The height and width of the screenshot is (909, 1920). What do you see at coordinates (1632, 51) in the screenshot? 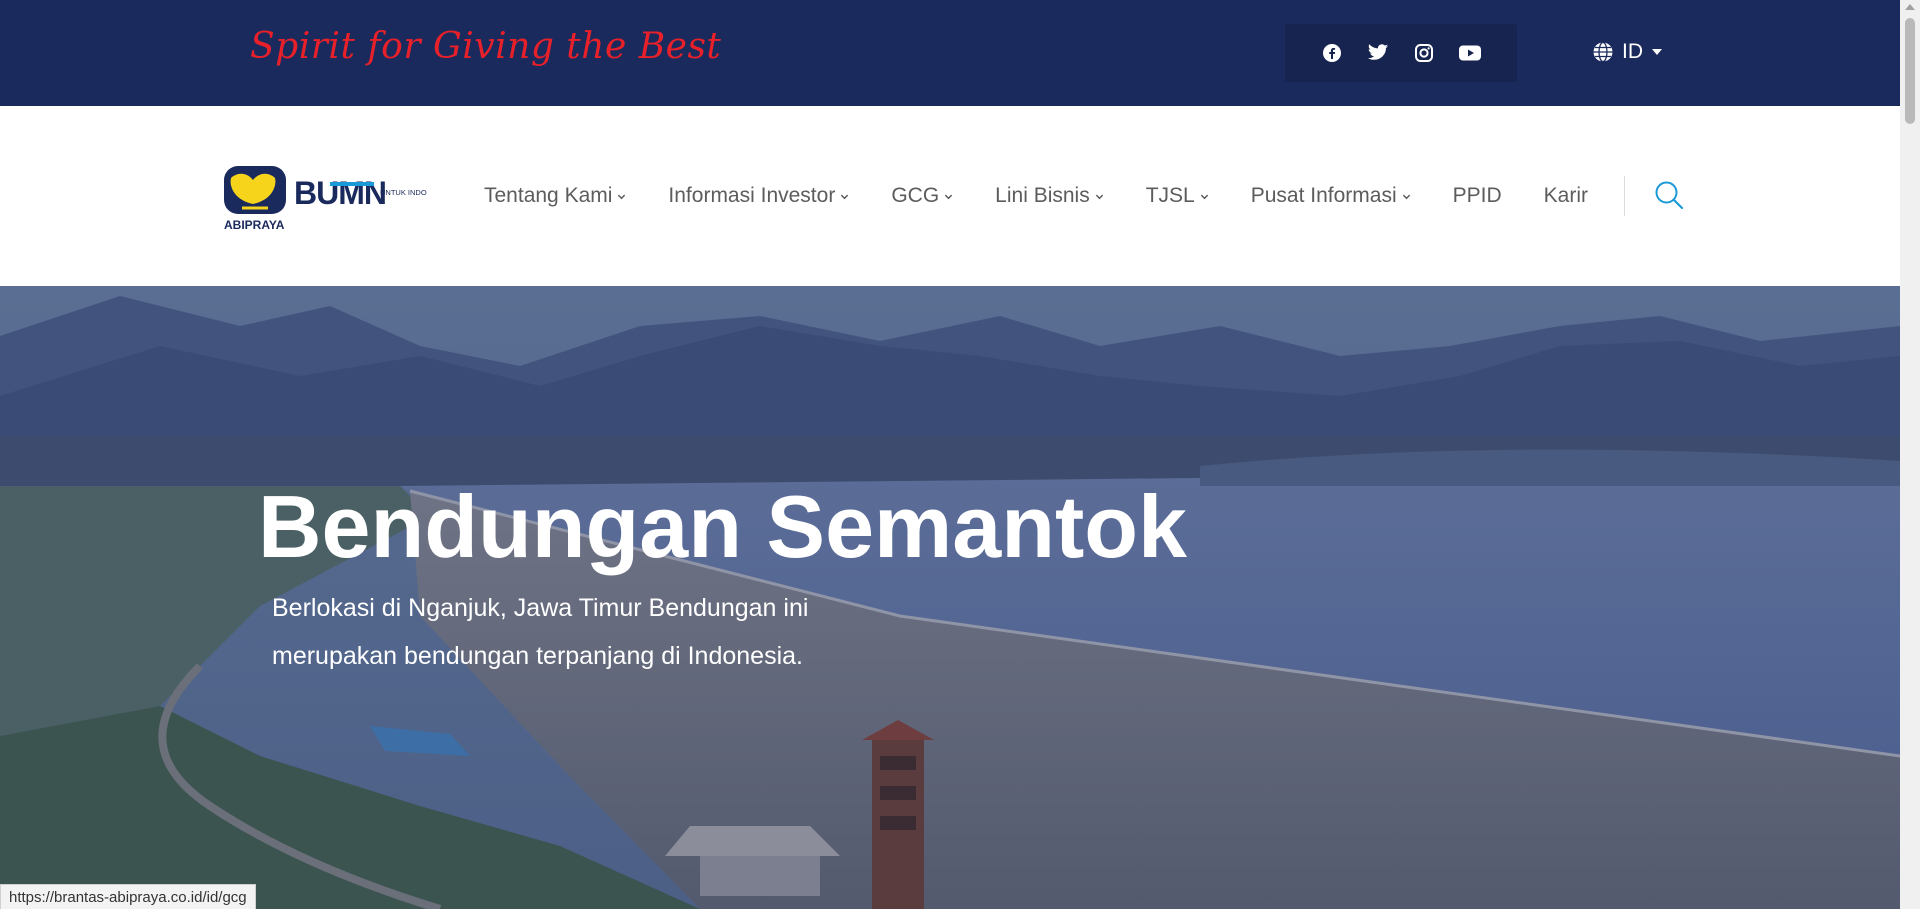
I see `language-label: ID` at bounding box center [1632, 51].